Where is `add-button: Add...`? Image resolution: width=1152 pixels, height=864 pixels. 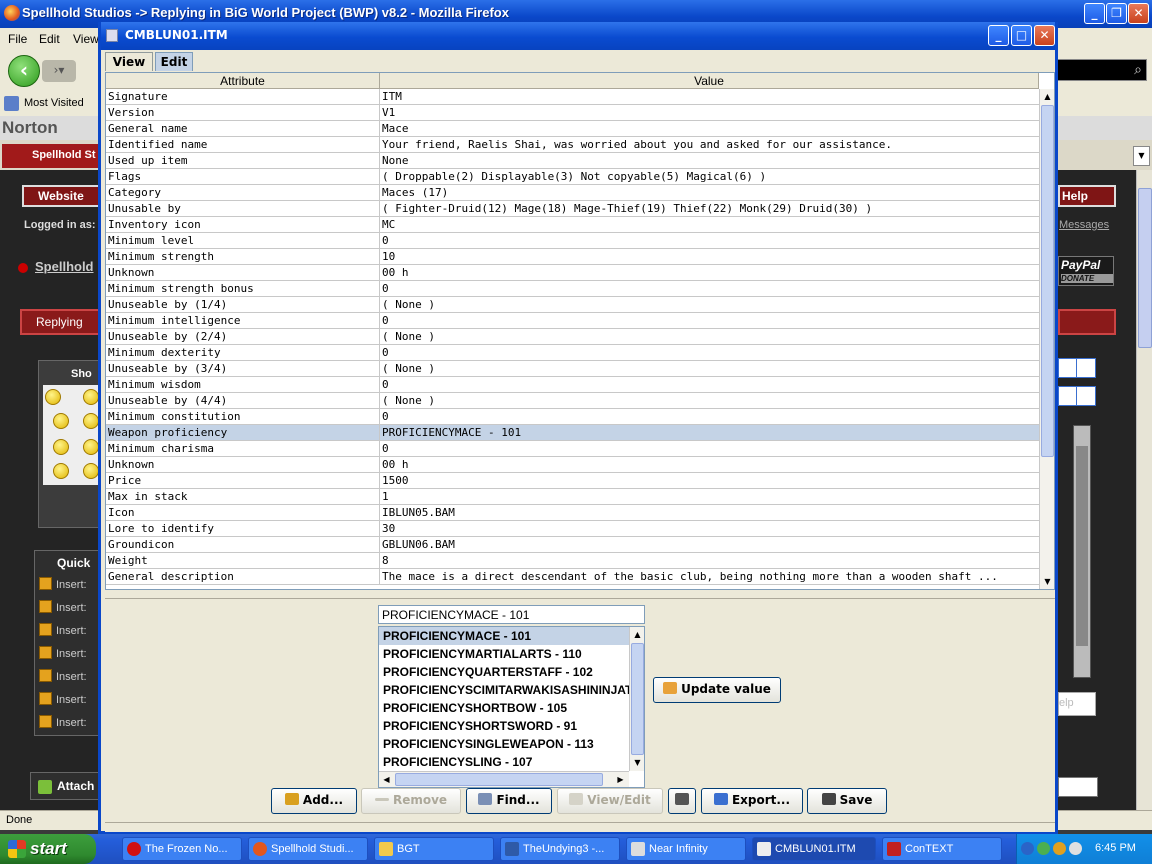 add-button: Add... is located at coordinates (314, 801).